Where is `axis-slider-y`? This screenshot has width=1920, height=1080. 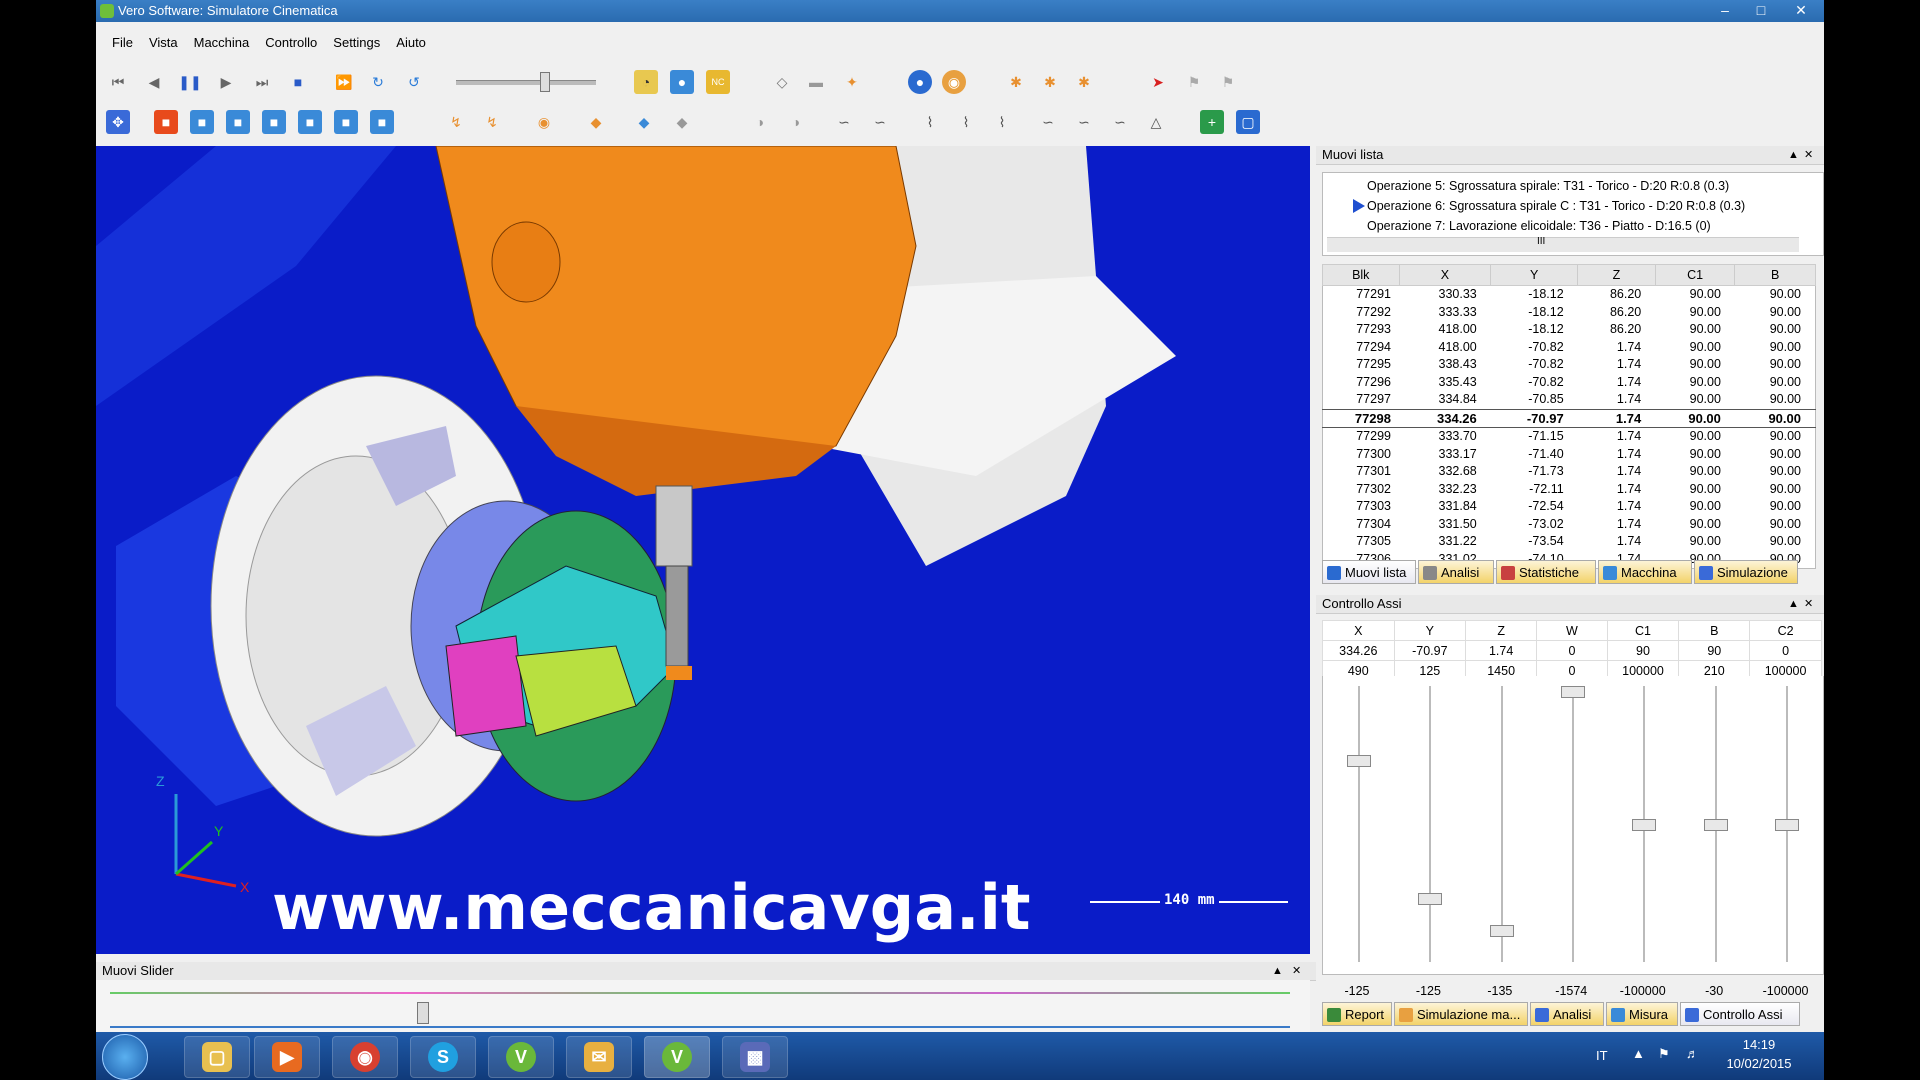
axis-slider-y is located at coordinates (1430, 824).